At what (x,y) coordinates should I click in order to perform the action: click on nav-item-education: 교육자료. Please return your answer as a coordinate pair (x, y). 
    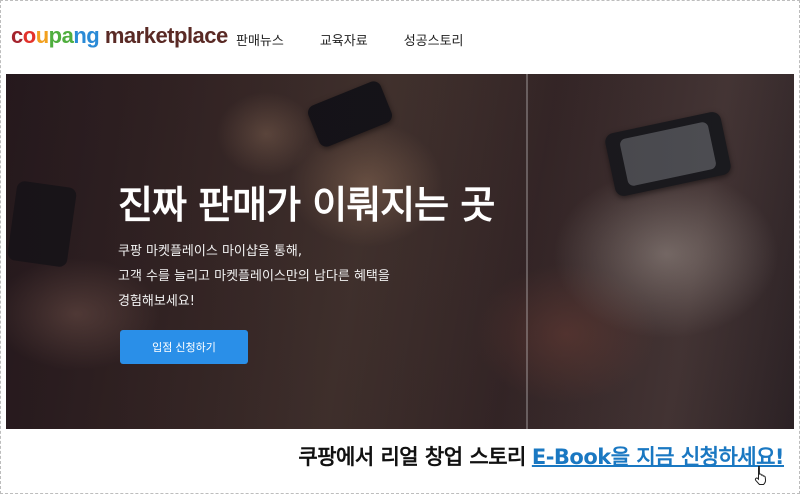
    Looking at the image, I should click on (344, 39).